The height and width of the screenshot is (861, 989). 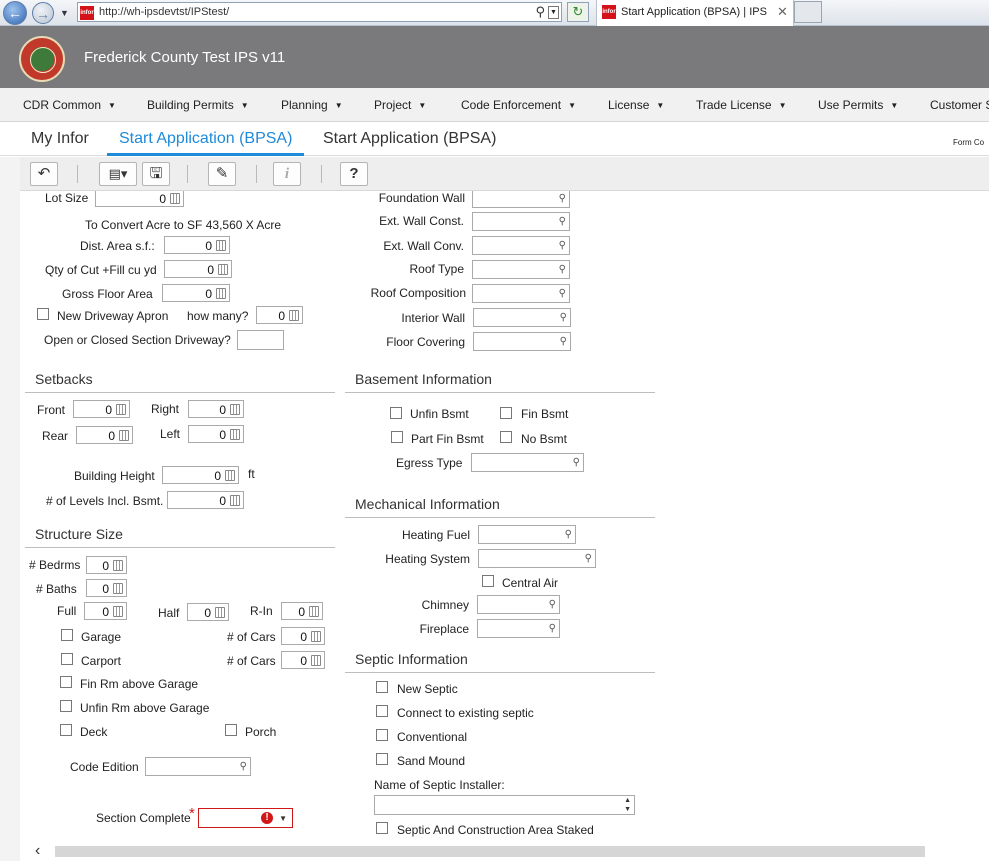 I want to click on gross-floor-field: 0, so click(x=196, y=293).